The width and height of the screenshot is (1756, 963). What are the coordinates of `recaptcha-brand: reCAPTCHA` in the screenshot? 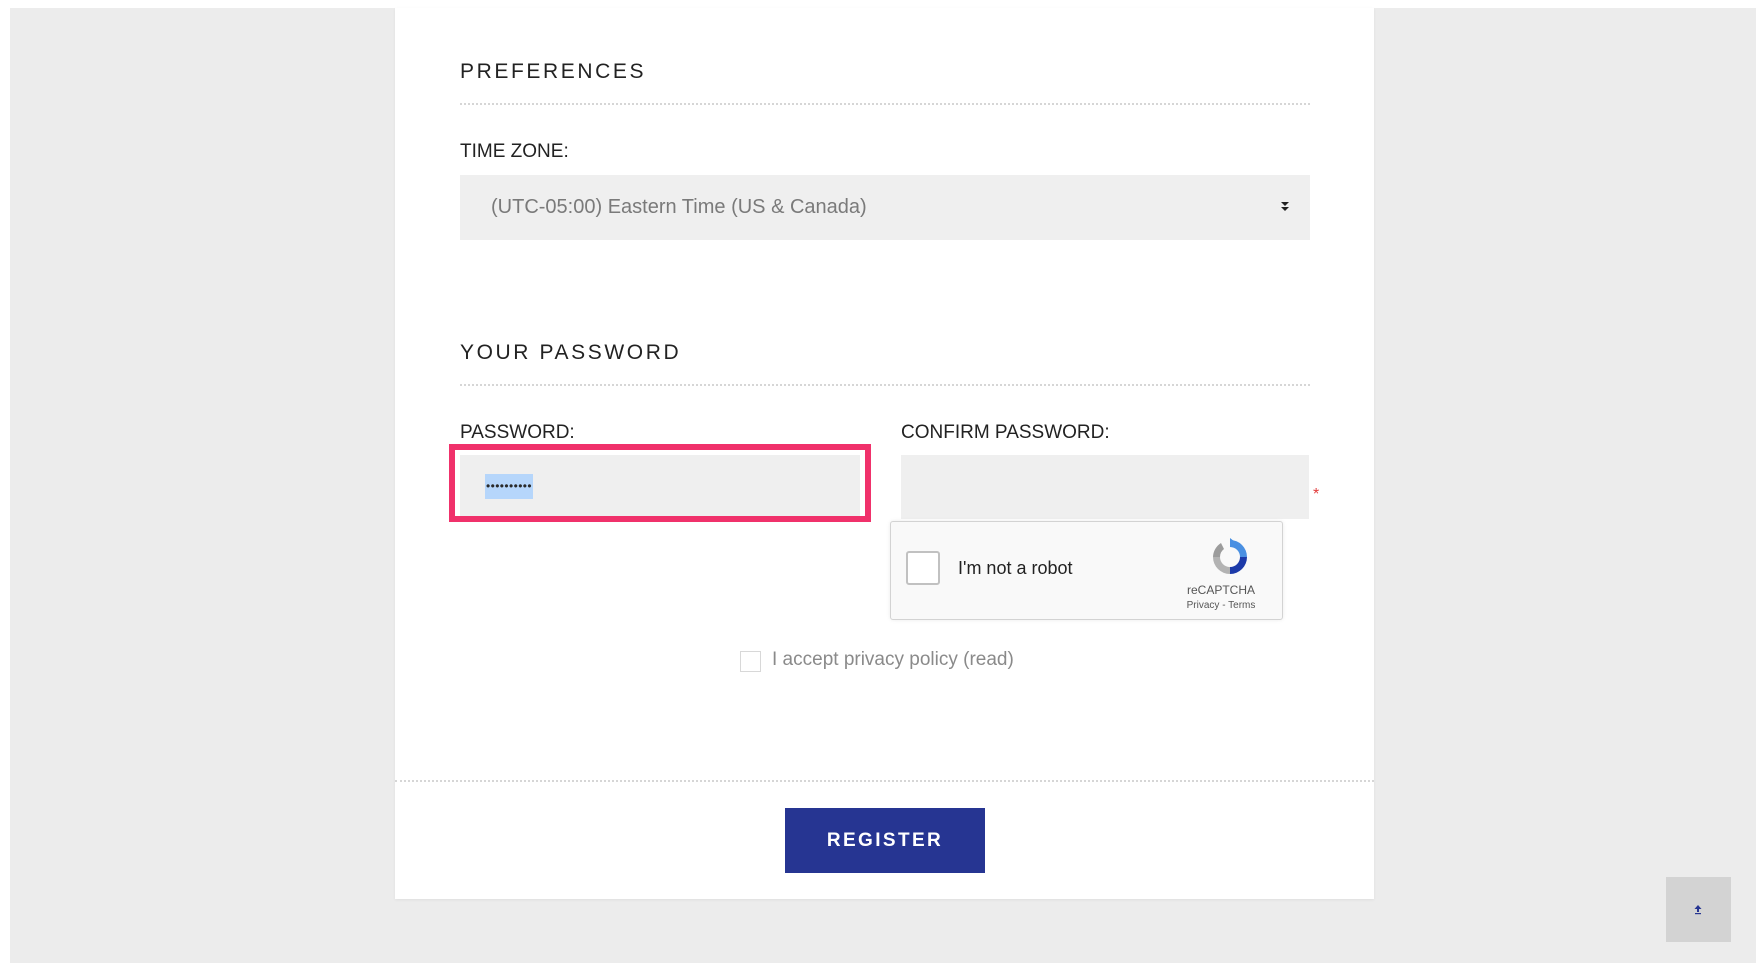 It's located at (1220, 590).